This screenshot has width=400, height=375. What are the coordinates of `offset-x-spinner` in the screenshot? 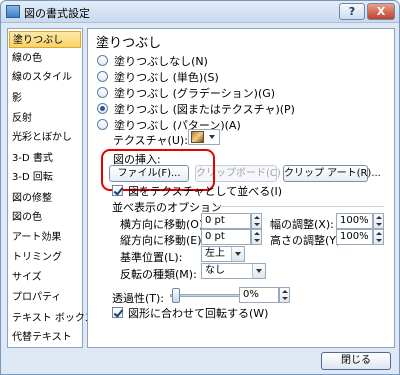 It's located at (256, 221).